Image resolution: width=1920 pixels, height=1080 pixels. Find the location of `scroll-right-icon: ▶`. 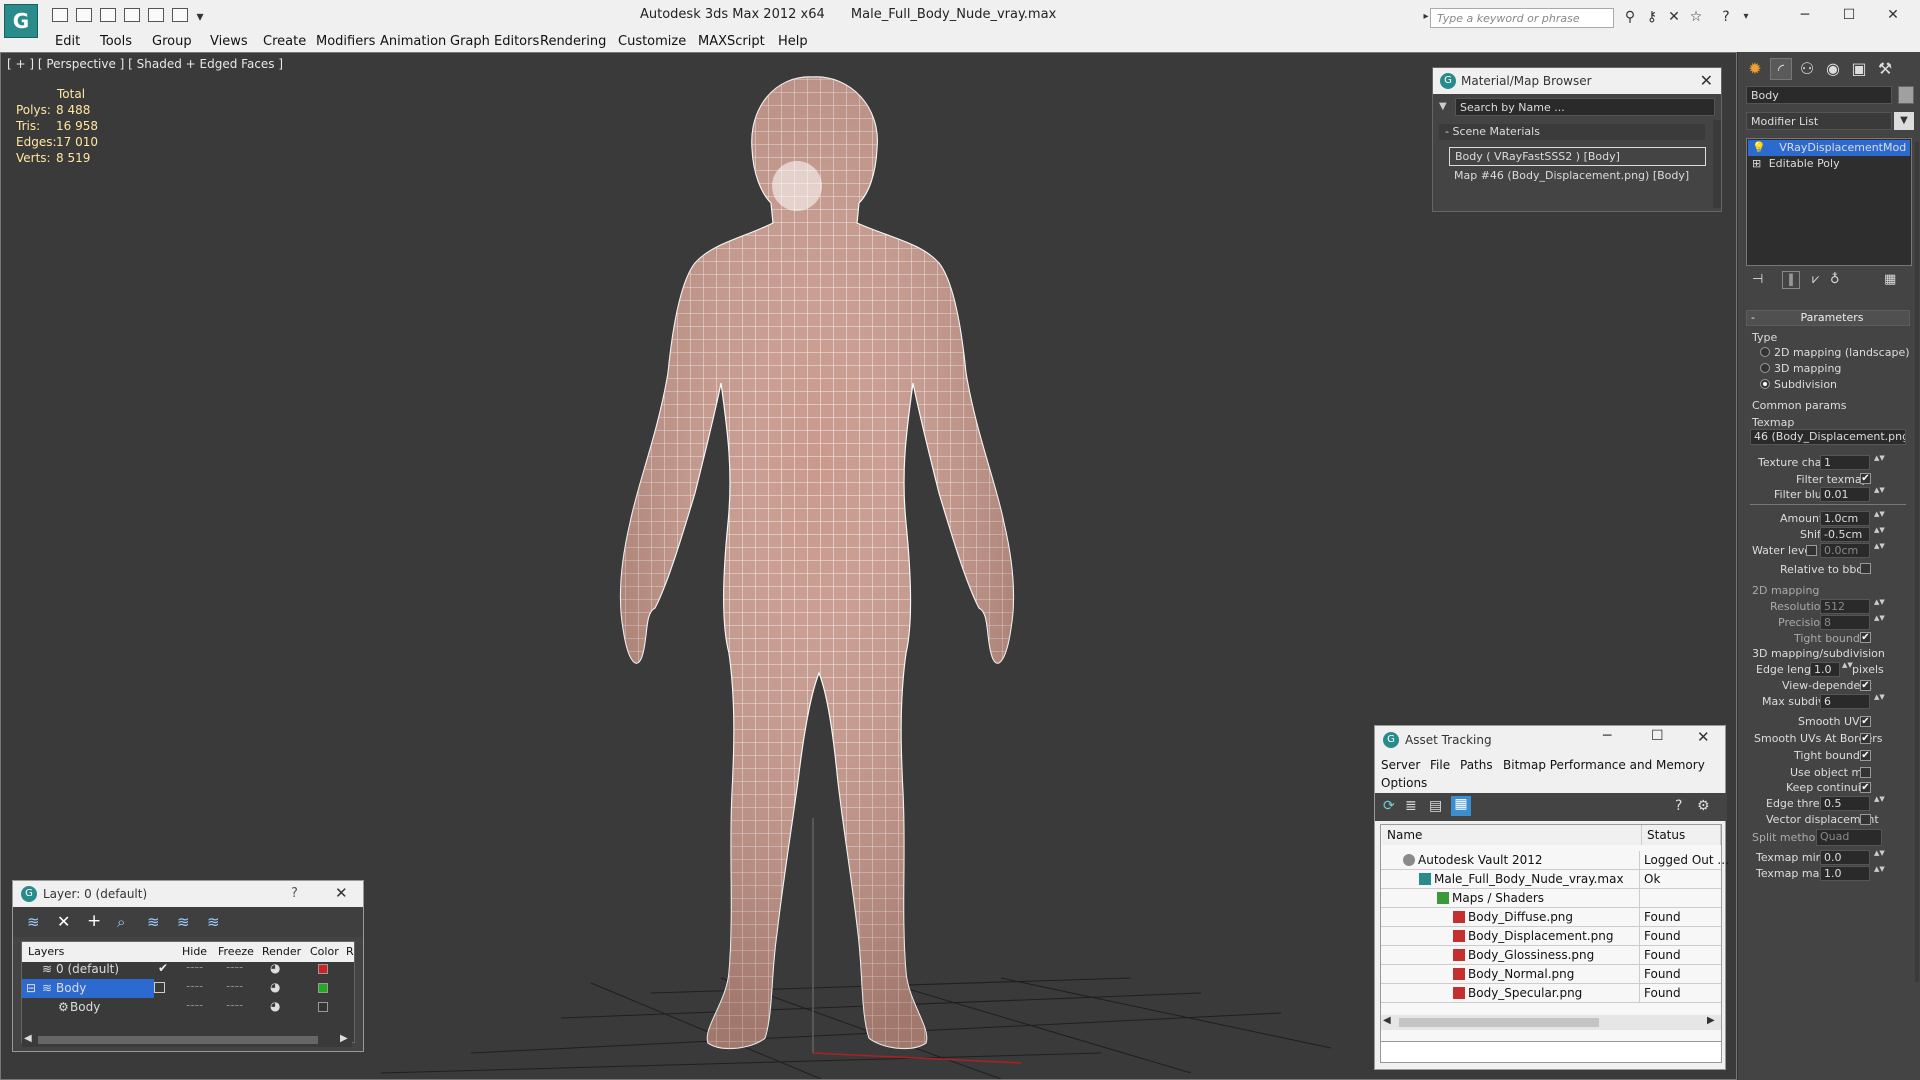

scroll-right-icon: ▶ is located at coordinates (1711, 1020).